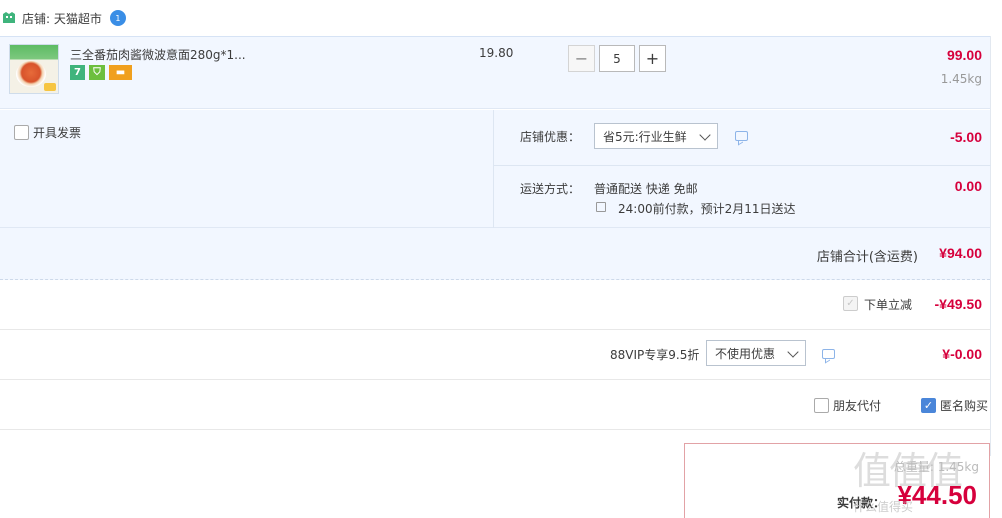 This screenshot has height=518, width=1002. I want to click on vip-selected: 不使用优惠, so click(745, 353).